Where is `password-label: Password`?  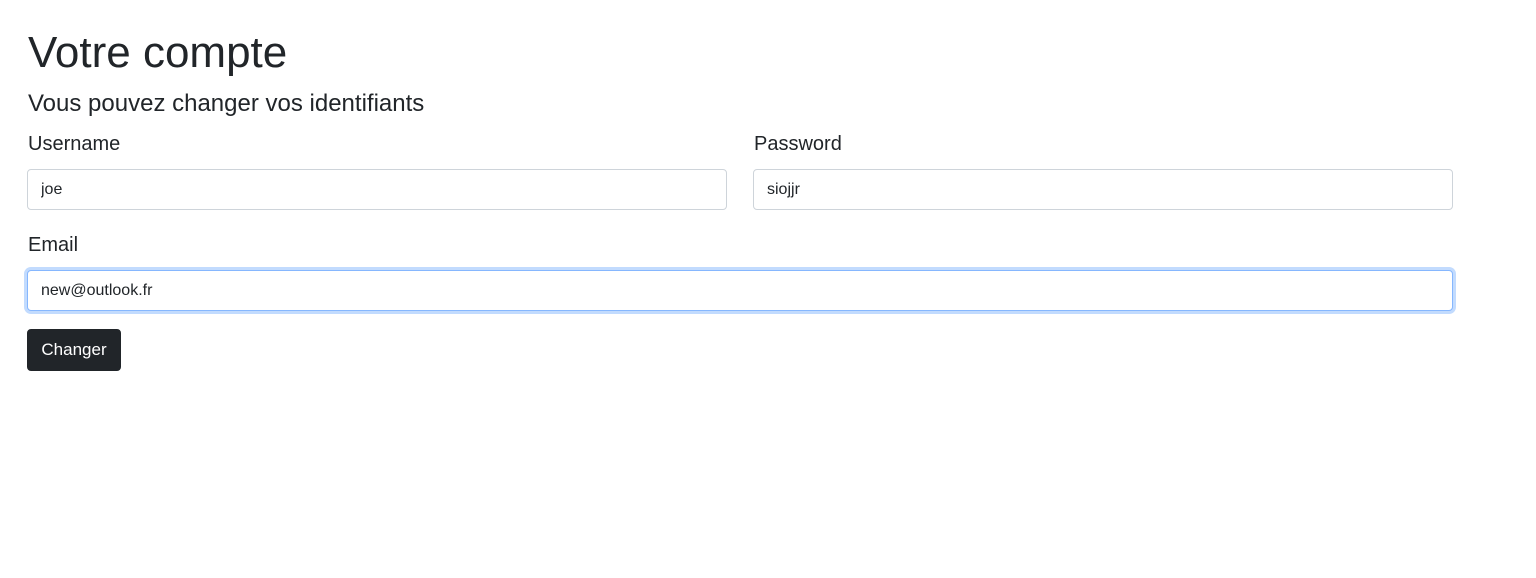 password-label: Password is located at coordinates (798, 144).